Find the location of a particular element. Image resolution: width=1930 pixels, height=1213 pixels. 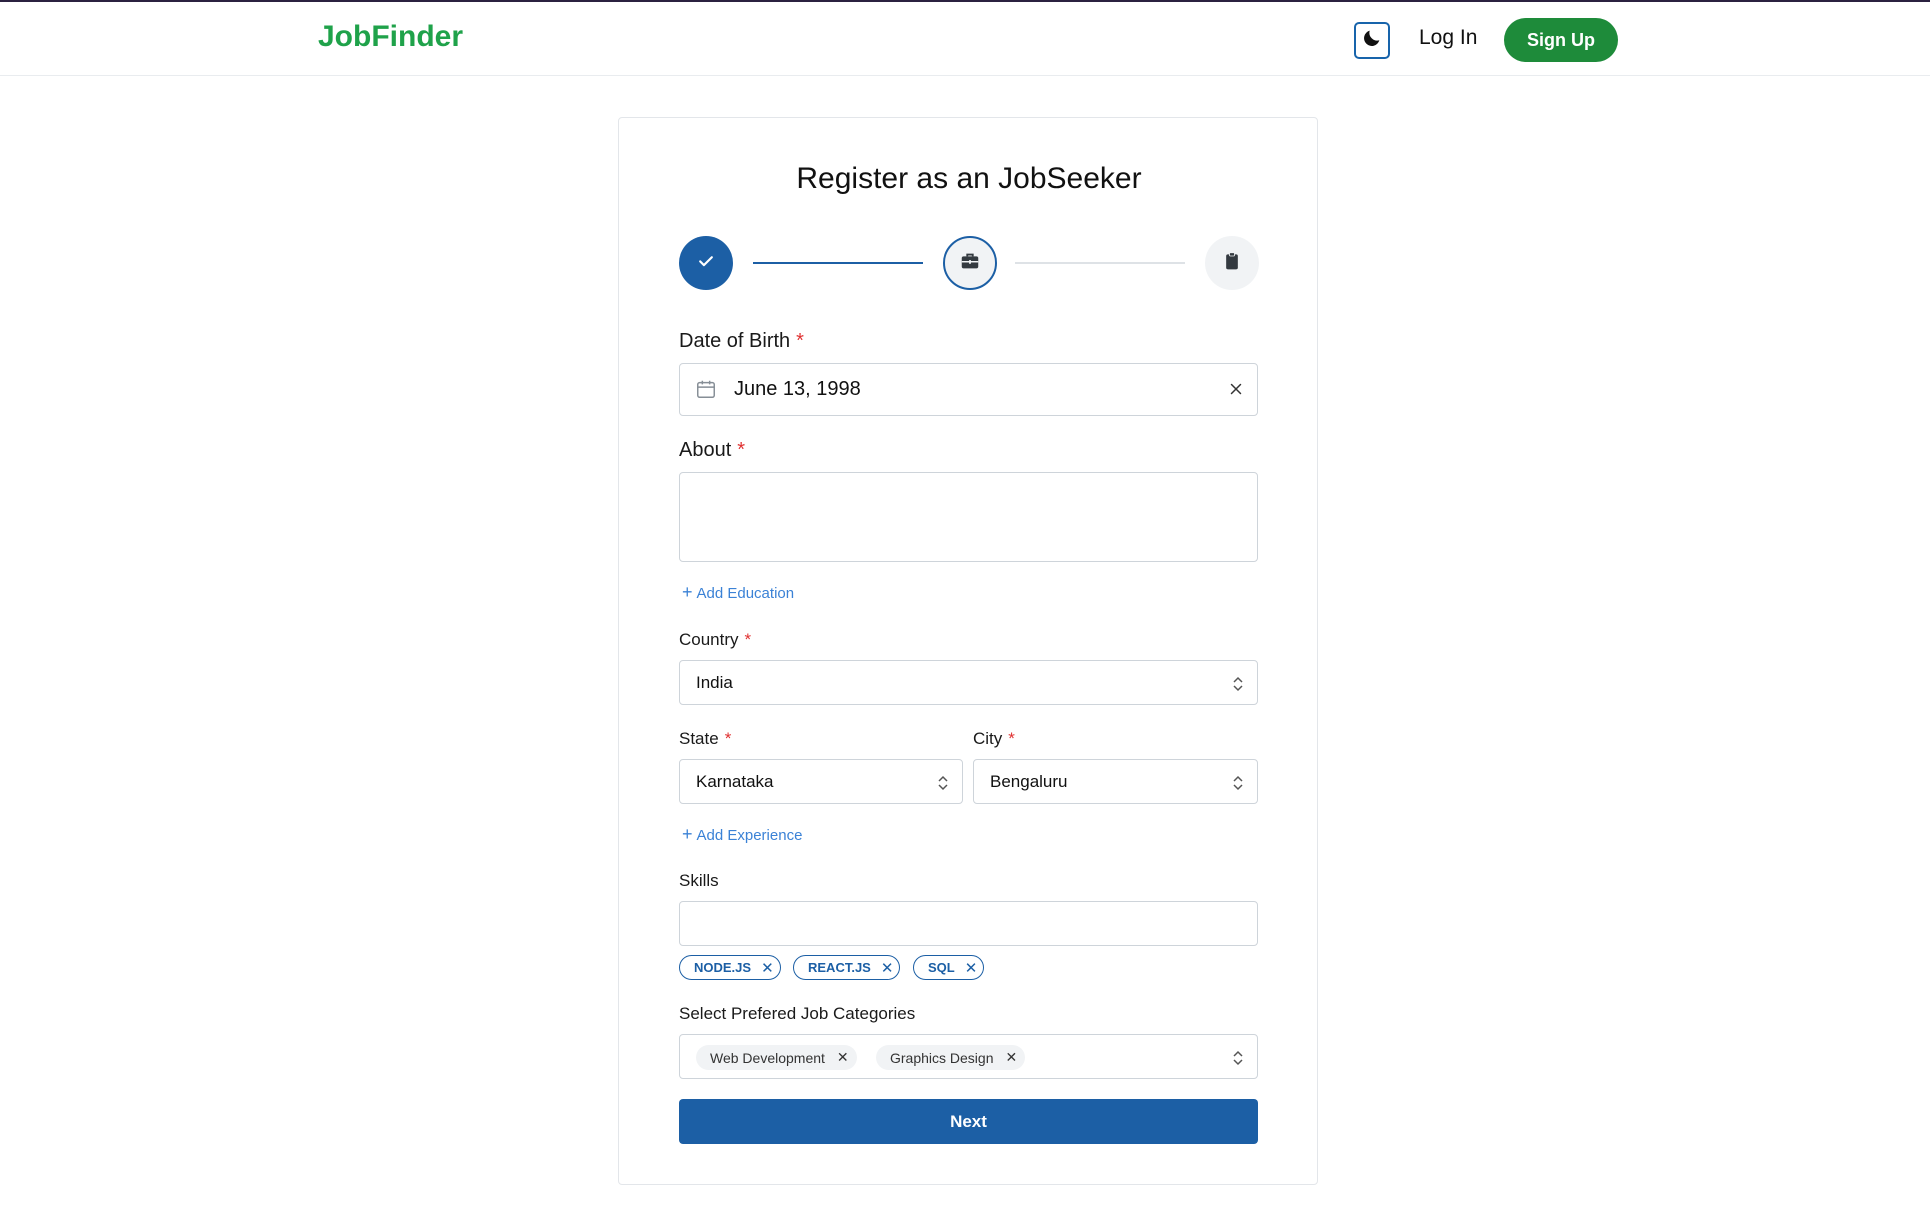

state-select: Karnataka is located at coordinates (821, 781).